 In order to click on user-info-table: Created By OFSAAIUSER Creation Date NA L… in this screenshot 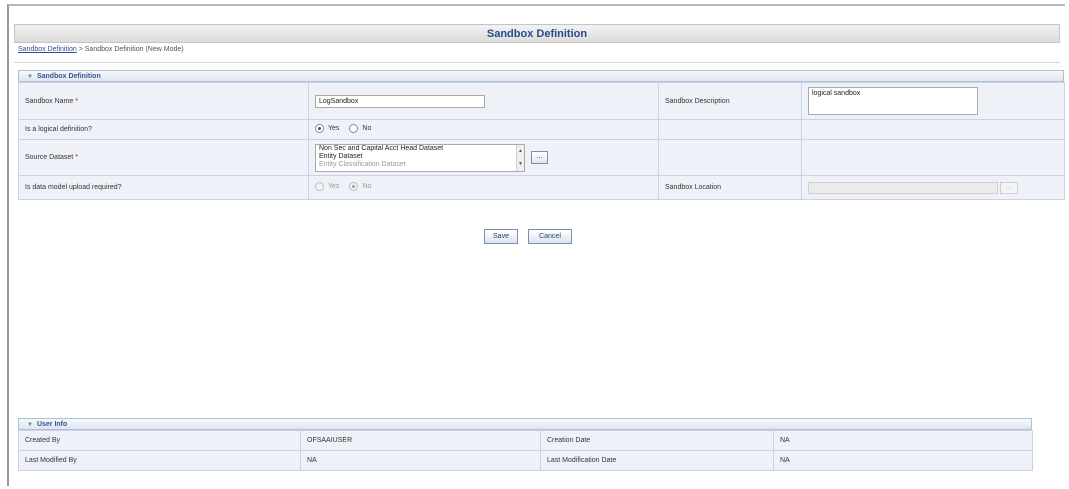, I will do `click(525, 450)`.